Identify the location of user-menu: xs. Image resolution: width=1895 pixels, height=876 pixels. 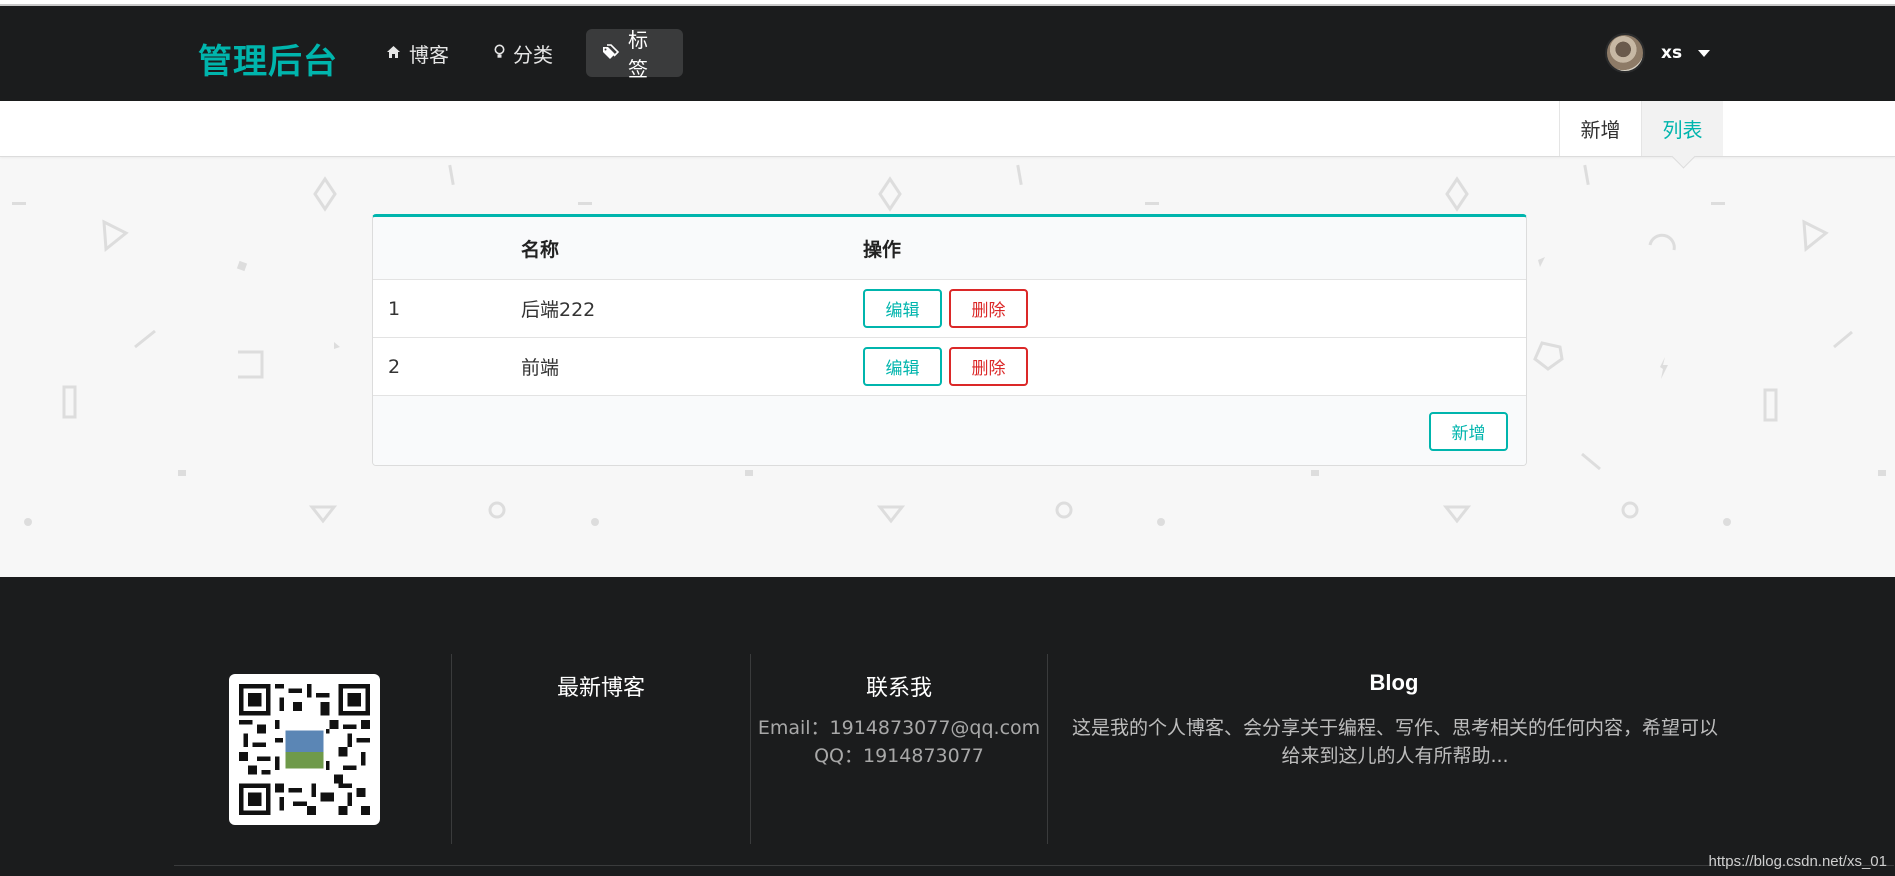
(1658, 53).